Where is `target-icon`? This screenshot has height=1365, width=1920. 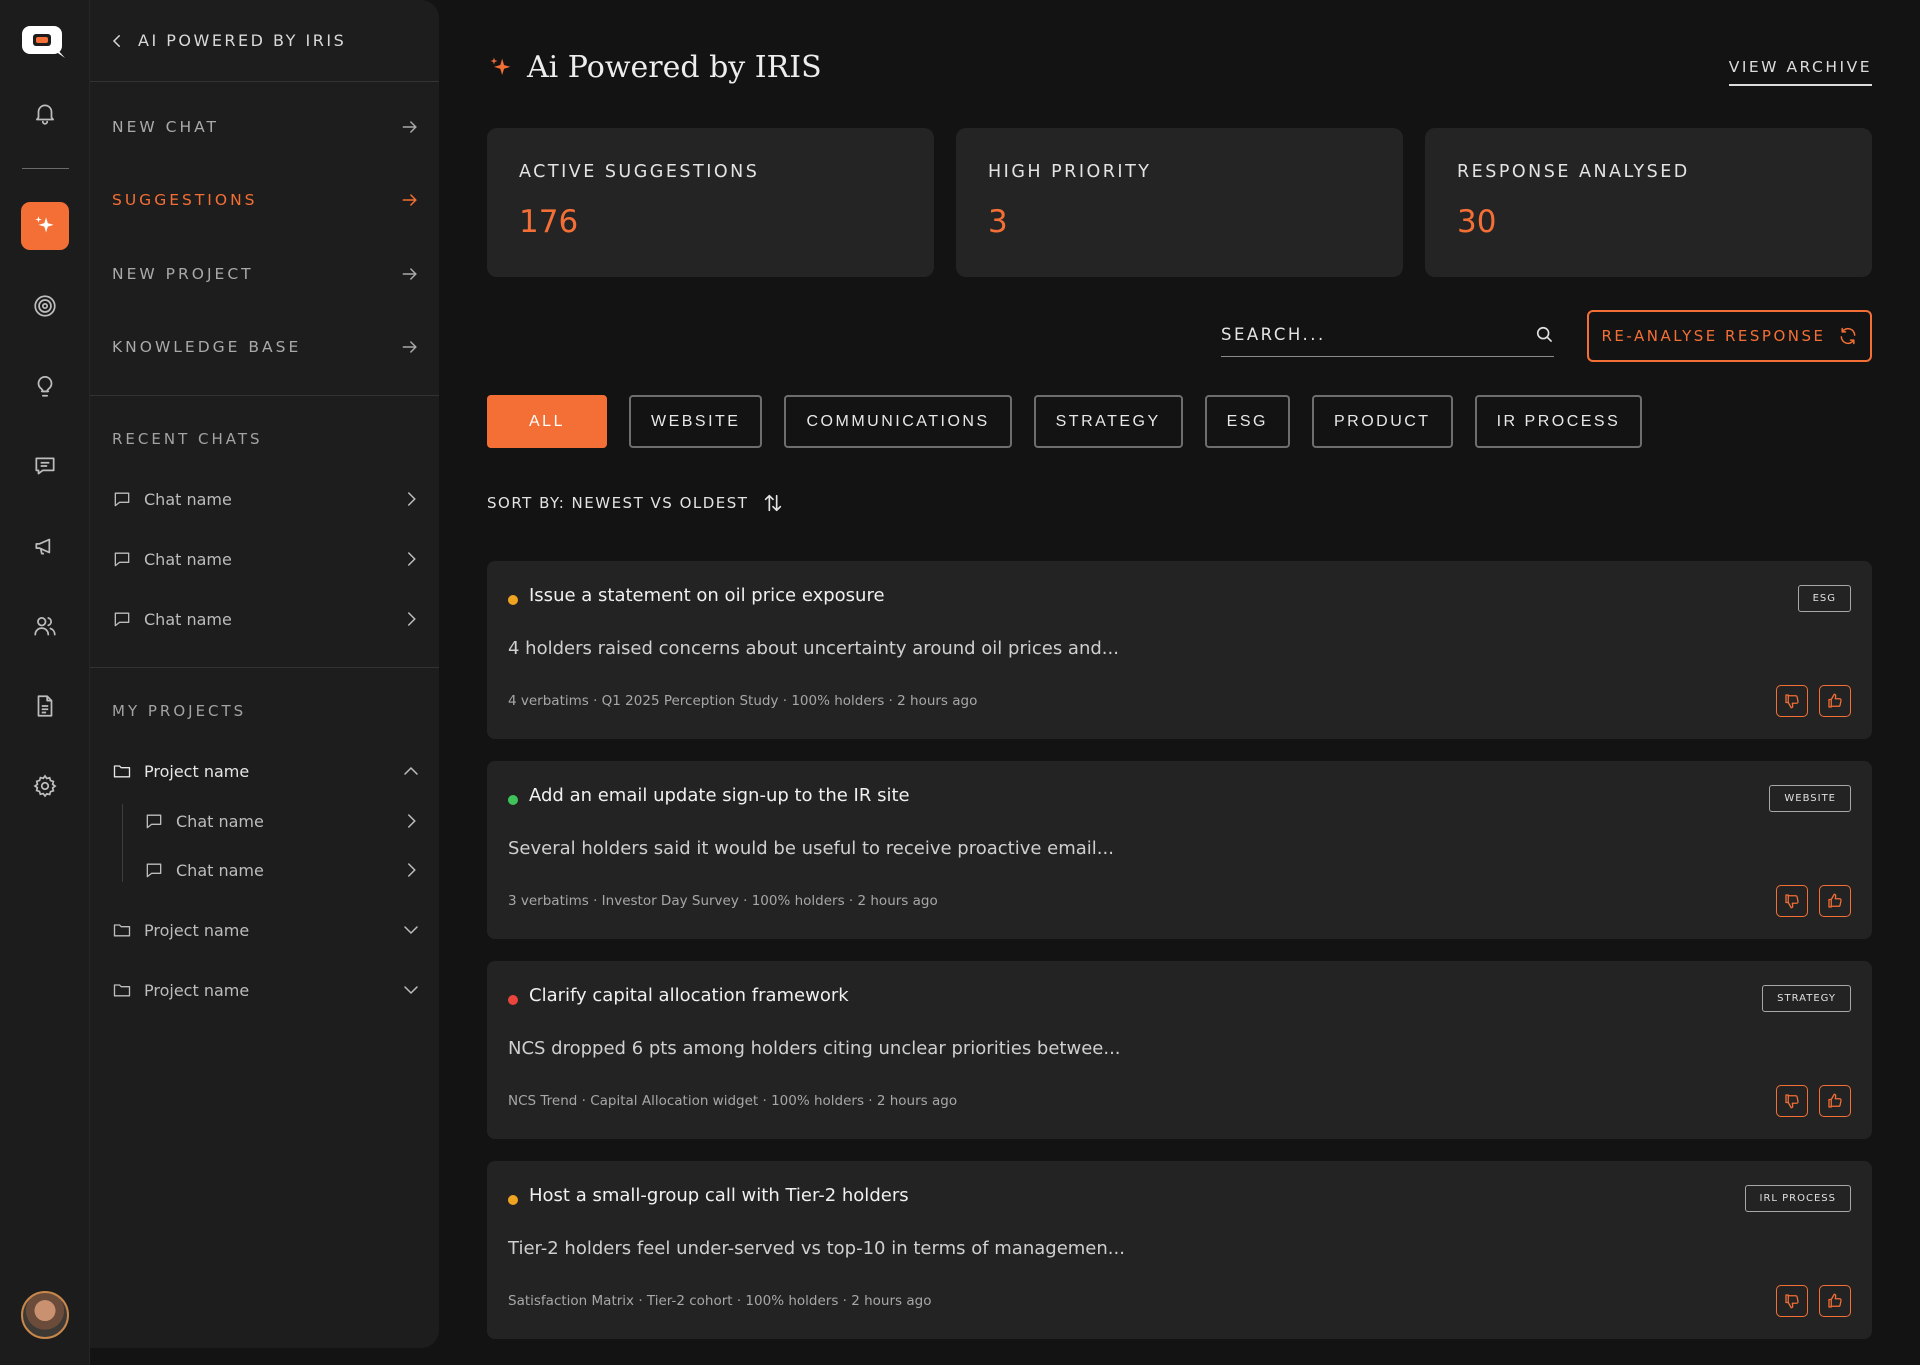 target-icon is located at coordinates (45, 306).